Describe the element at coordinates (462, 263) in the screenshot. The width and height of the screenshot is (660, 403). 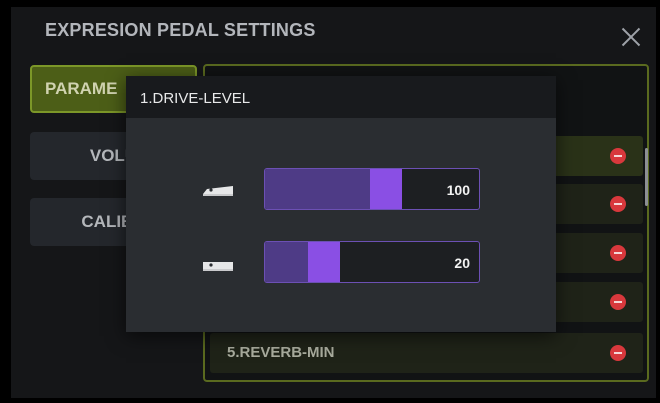
I see `min-level-value: 20` at that location.